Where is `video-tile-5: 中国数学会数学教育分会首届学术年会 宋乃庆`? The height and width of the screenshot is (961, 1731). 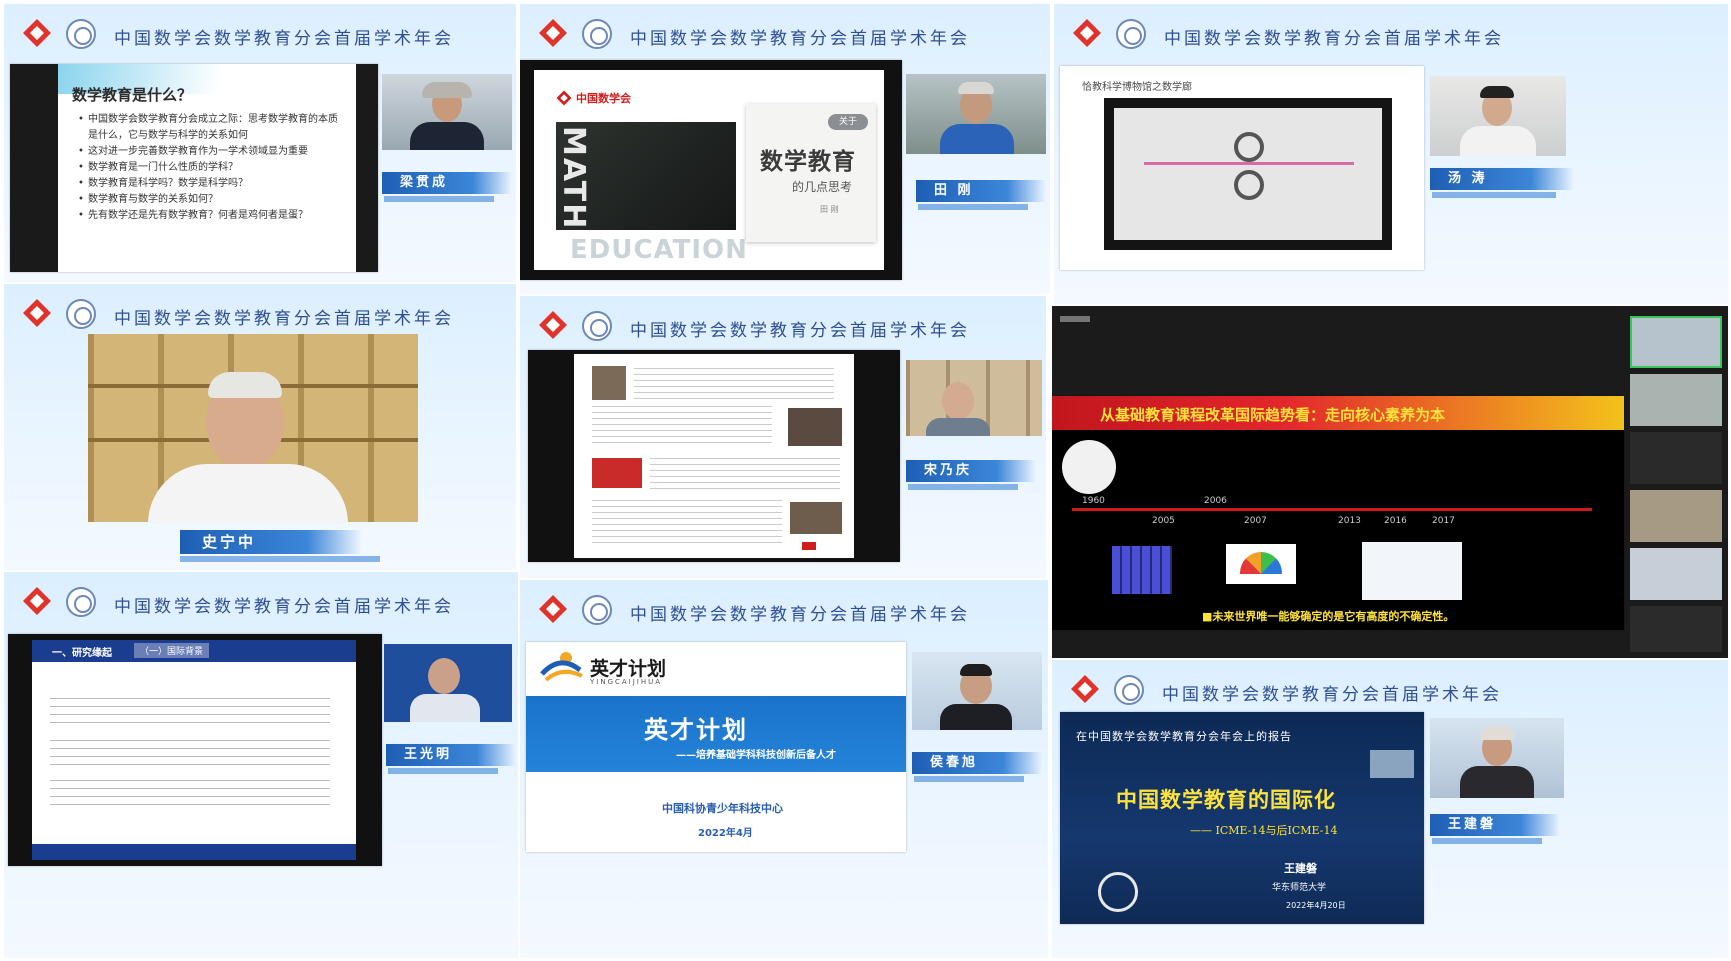 video-tile-5: 中国数学会数学教育分会首届学术年会 宋乃庆 is located at coordinates (783, 437).